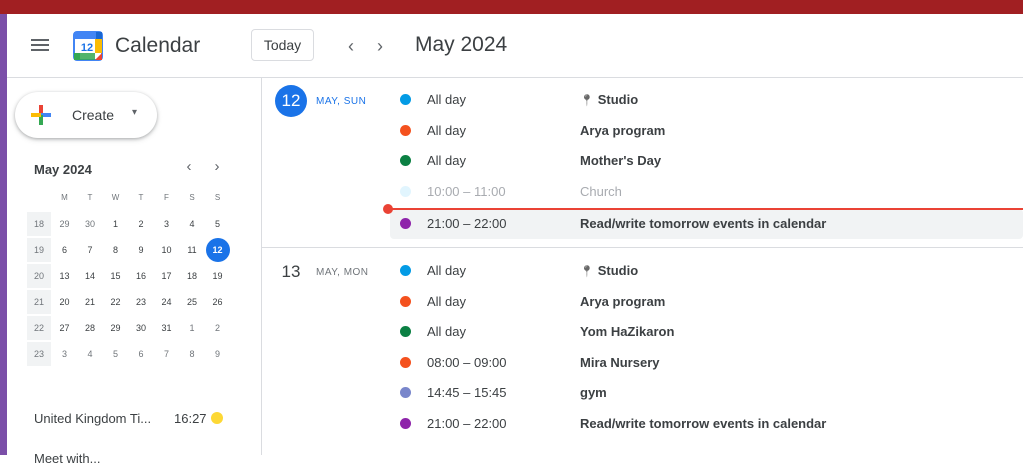 The height and width of the screenshot is (466, 1023). I want to click on mini-calendar-weekday: S, so click(192, 197).